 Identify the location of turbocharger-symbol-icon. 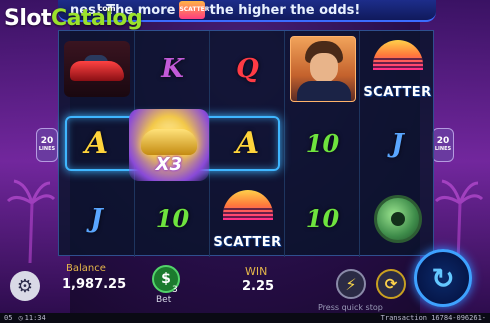
(397, 218).